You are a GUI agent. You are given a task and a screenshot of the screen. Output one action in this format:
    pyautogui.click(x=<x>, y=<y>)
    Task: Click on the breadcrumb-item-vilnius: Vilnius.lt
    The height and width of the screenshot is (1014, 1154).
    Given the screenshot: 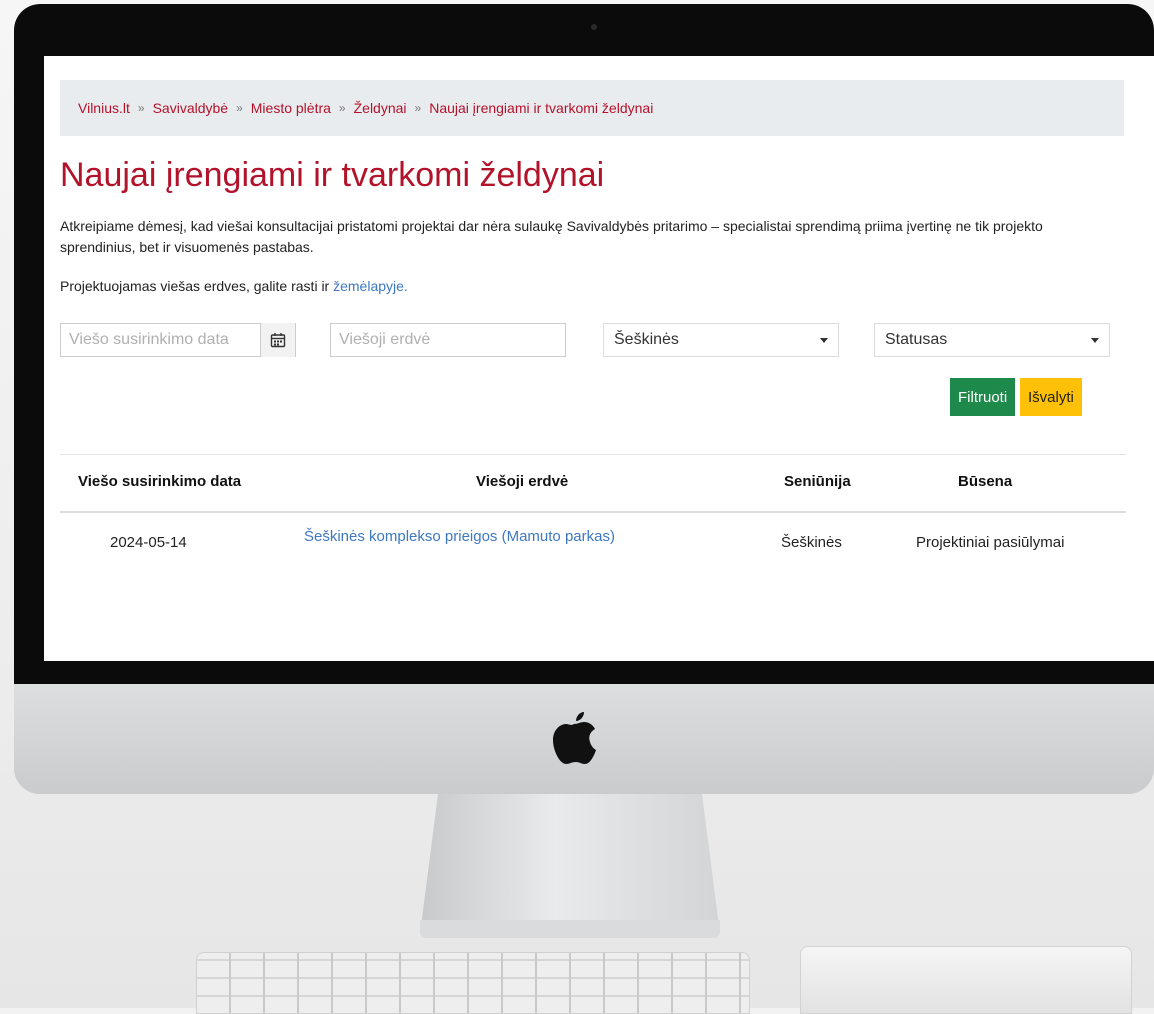 What is the action you would take?
    pyautogui.click(x=104, y=108)
    